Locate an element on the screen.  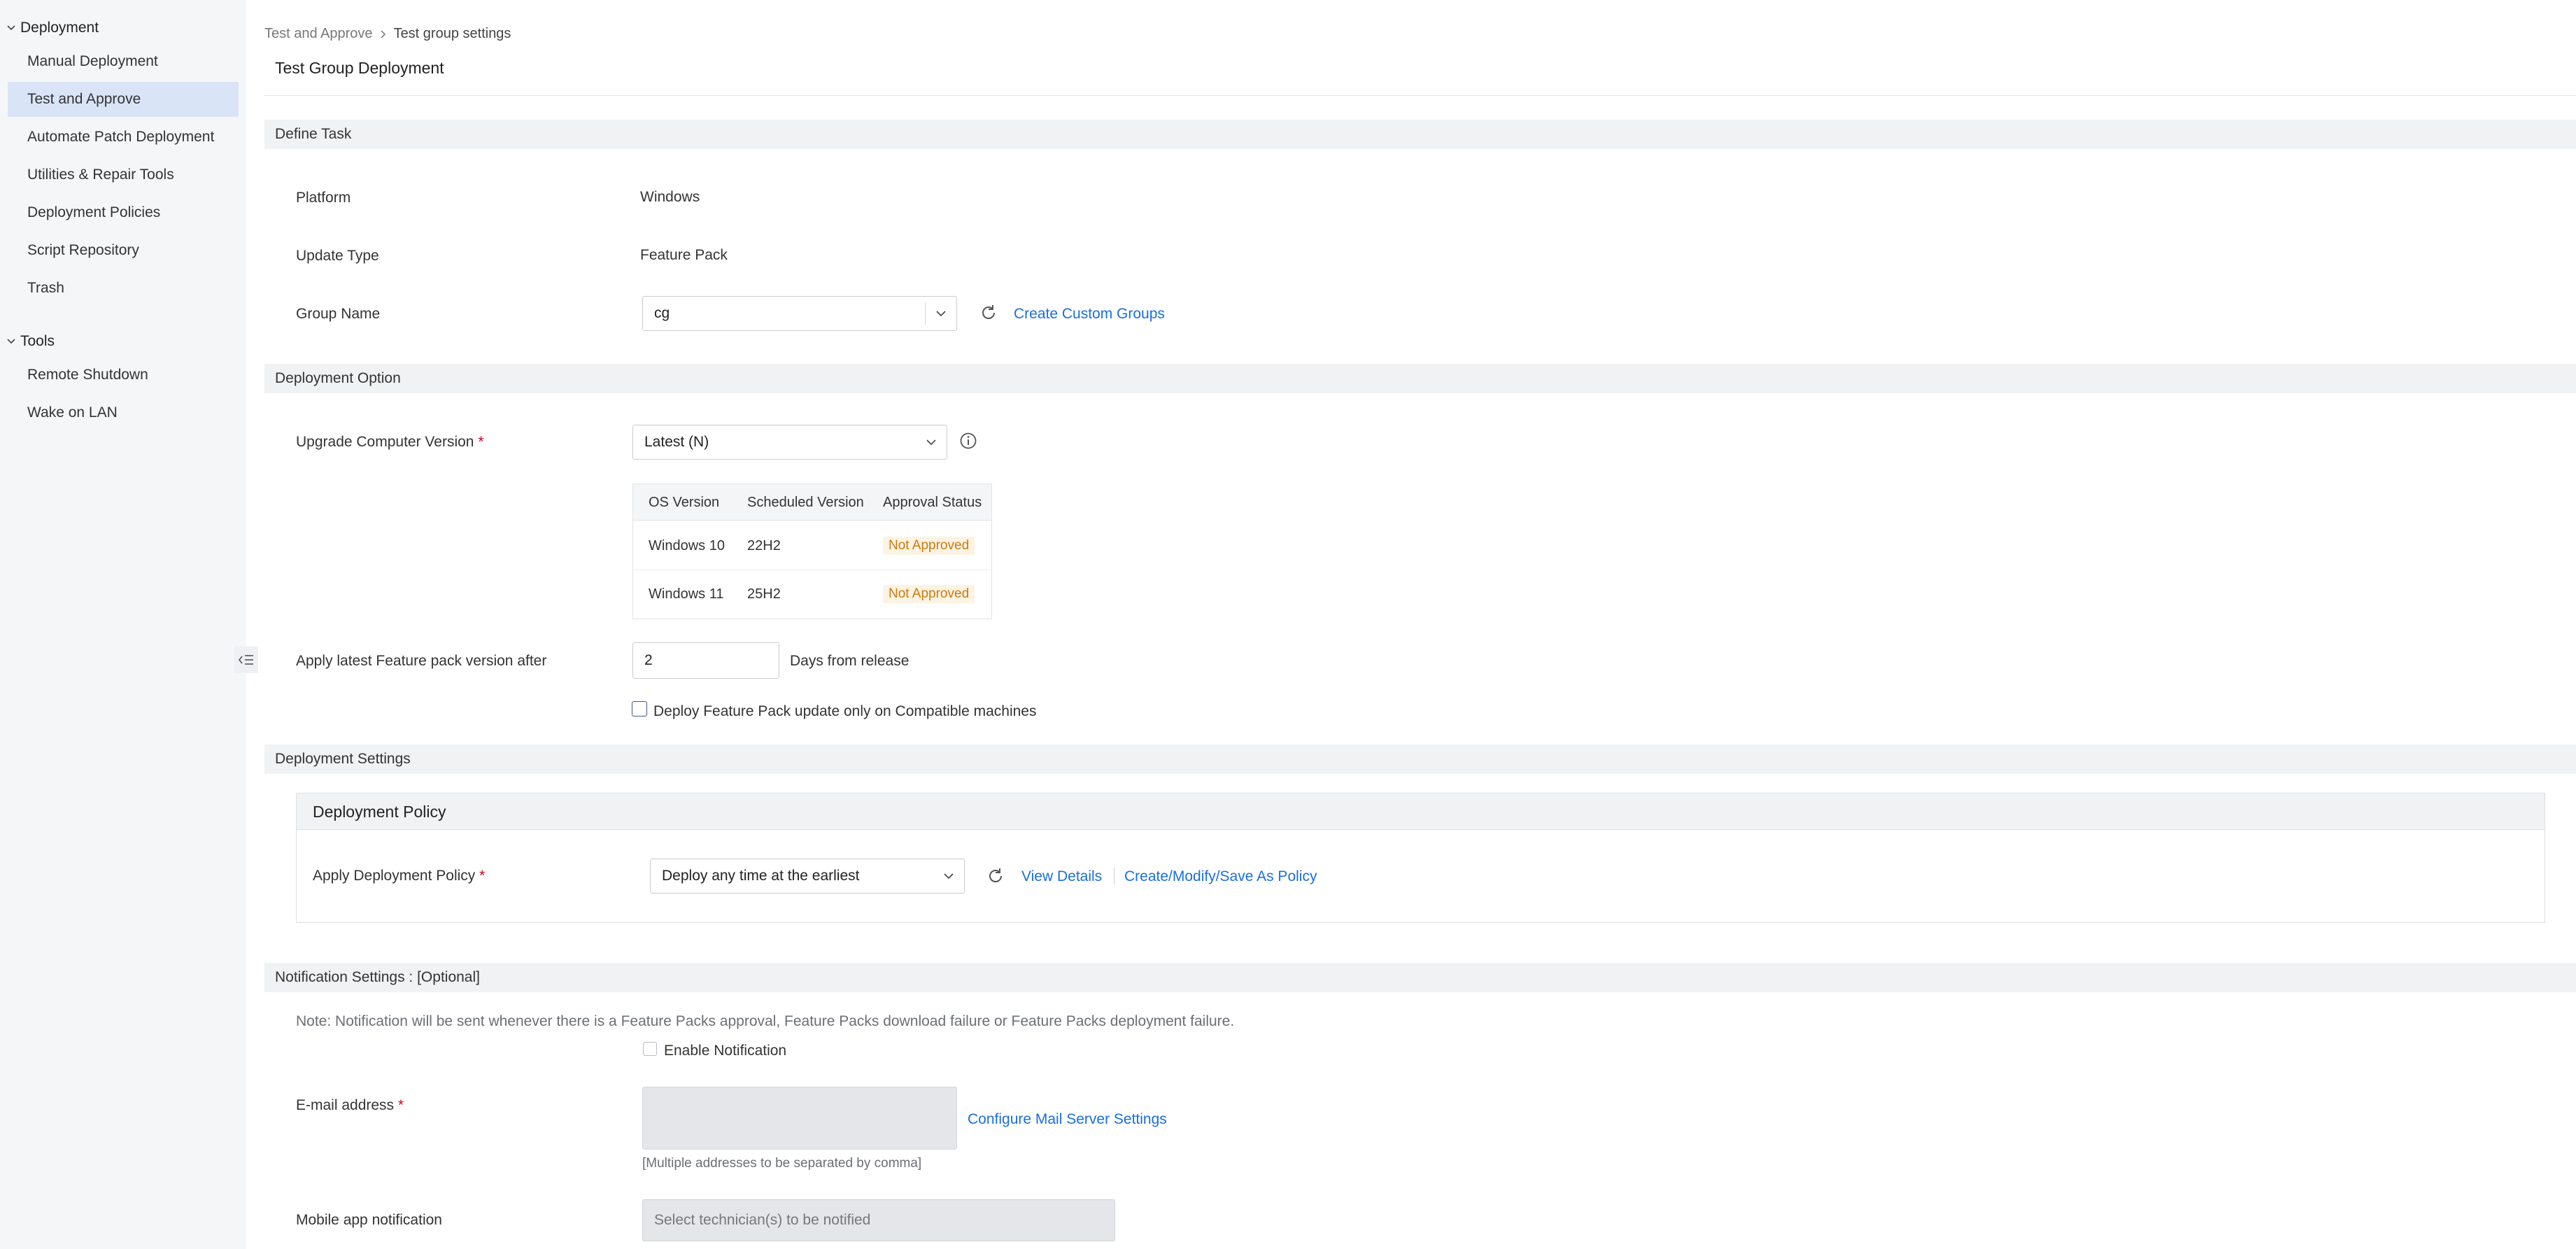
sidebar-item-label: Trash is located at coordinates (45, 288).